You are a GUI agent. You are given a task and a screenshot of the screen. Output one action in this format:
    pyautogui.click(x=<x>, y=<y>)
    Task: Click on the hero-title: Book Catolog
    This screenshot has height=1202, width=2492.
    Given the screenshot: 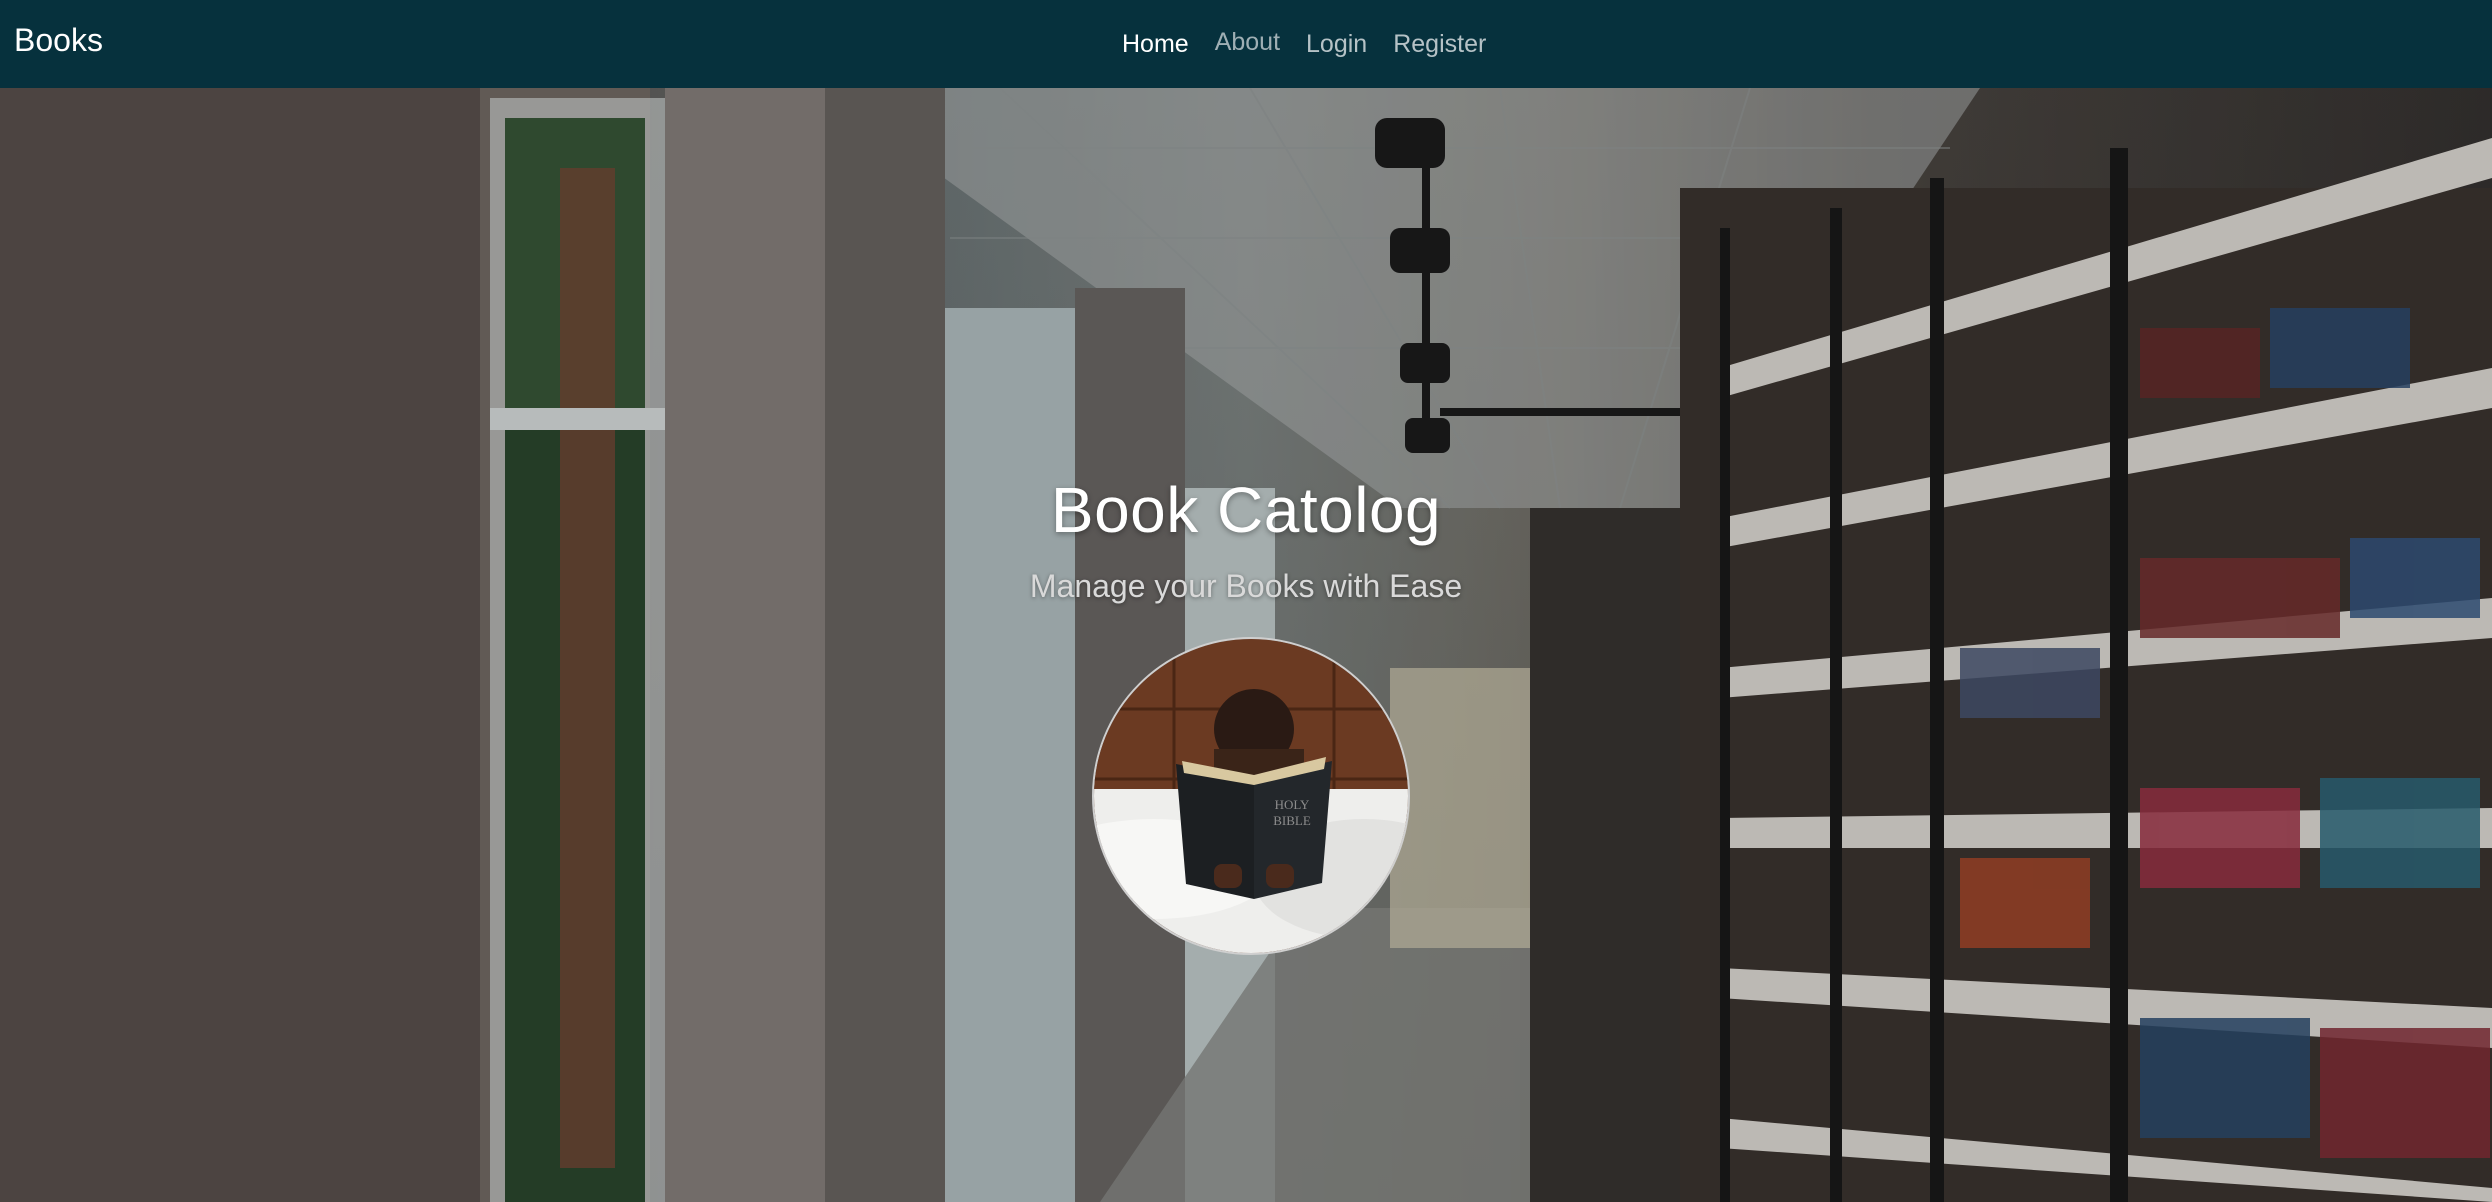 What is the action you would take?
    pyautogui.click(x=1246, y=510)
    